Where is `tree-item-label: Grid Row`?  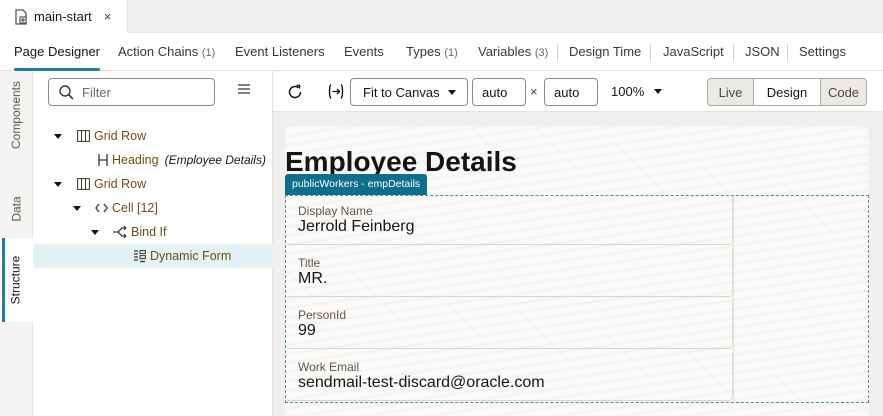
tree-item-label: Grid Row is located at coordinates (120, 184).